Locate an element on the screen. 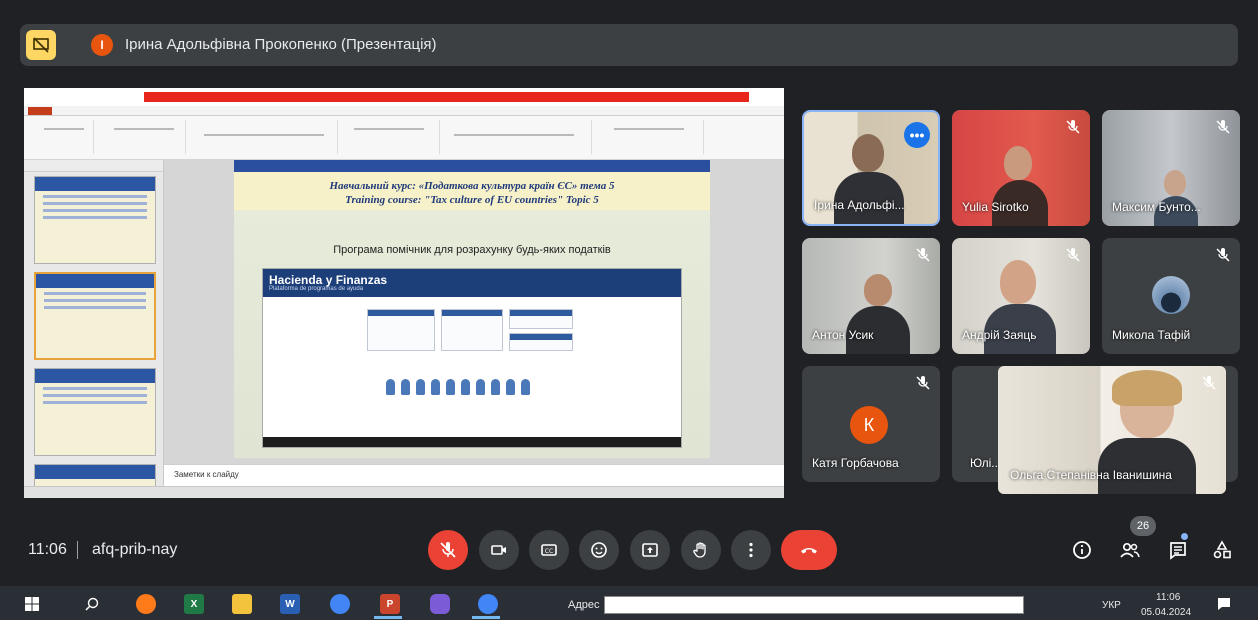 This screenshot has width=1258, height=620. participant-tile-pinned: Ольга Степанівна Іванишина is located at coordinates (1112, 430).